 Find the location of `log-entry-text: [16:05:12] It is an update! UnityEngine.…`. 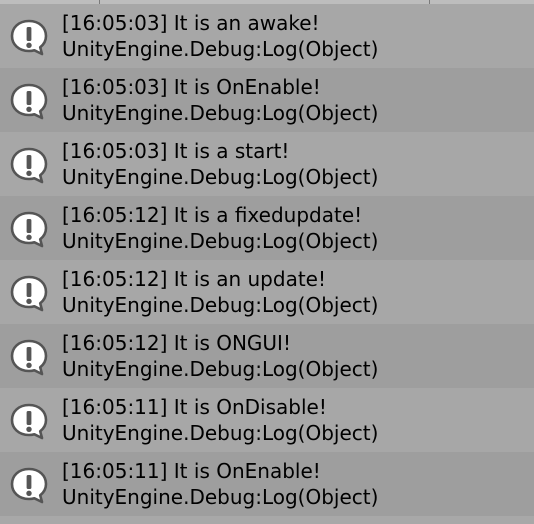

log-entry-text: [16:05:12] It is an update! UnityEngine.… is located at coordinates (220, 292).